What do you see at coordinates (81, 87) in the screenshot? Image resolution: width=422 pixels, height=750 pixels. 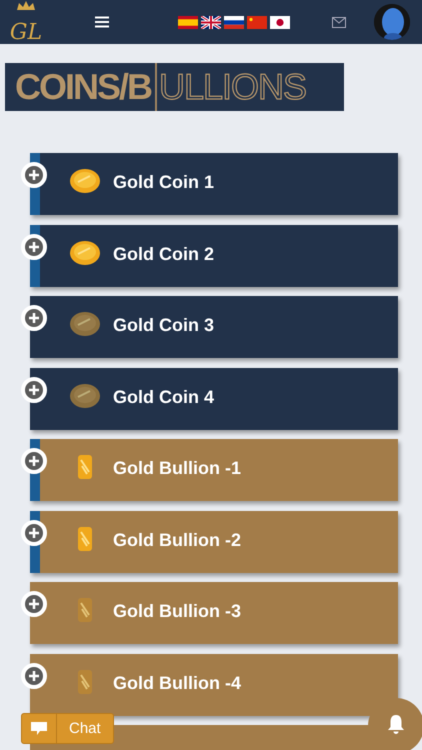 I see `banner-text: COINS/B` at bounding box center [81, 87].